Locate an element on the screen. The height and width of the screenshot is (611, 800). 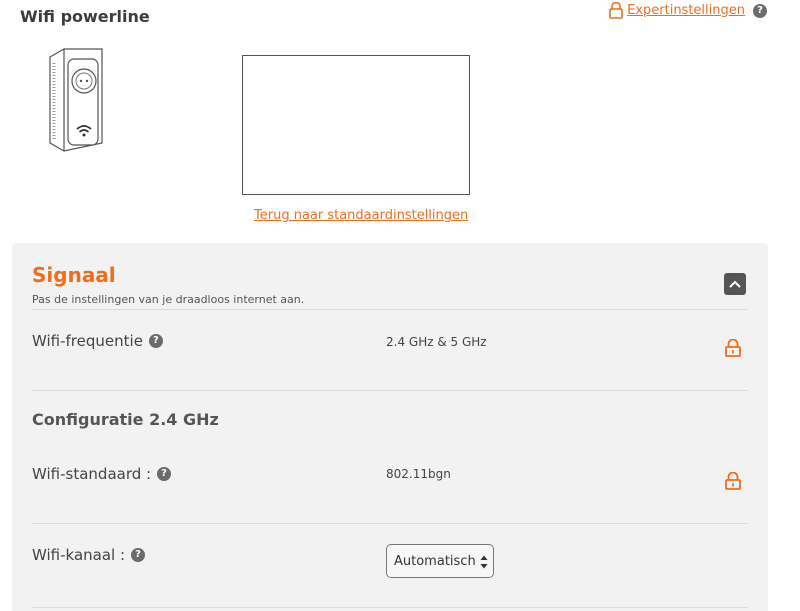
expert-settings-label: Expertinstellingen is located at coordinates (686, 10).